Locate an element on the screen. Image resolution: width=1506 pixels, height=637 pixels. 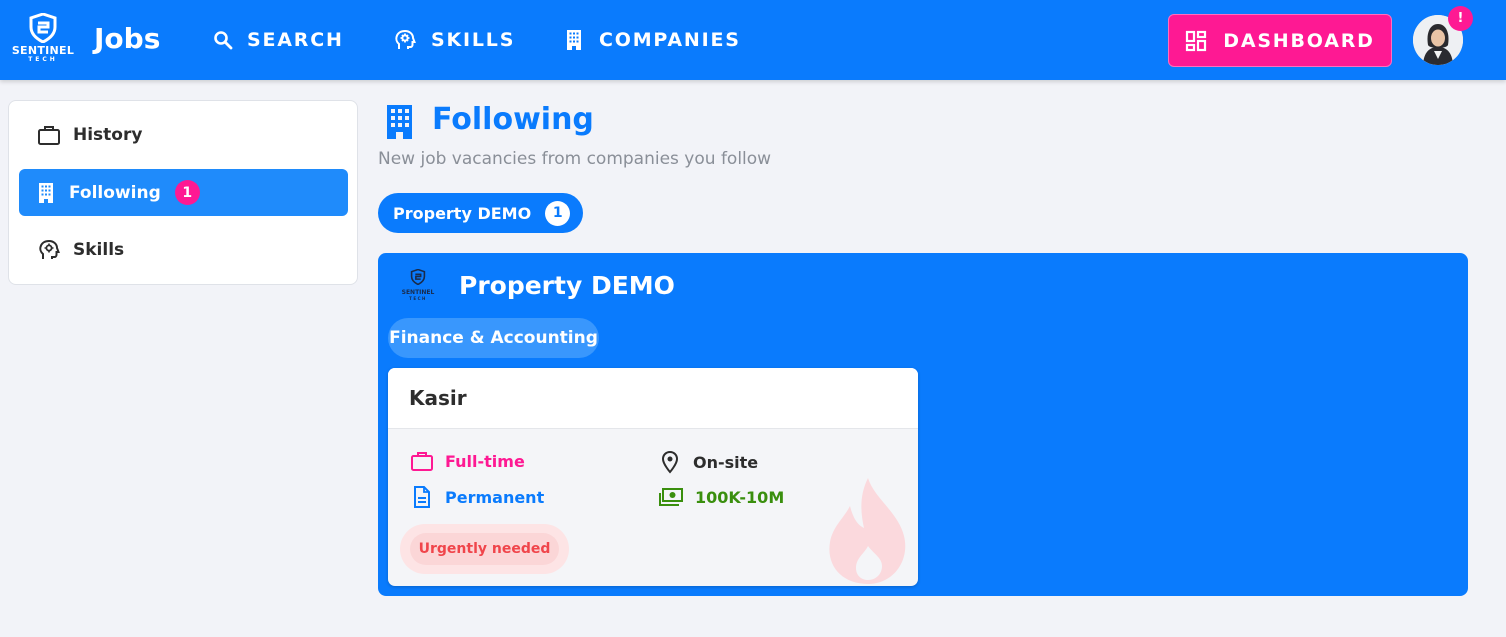
page-title: Following is located at coordinates (513, 119).